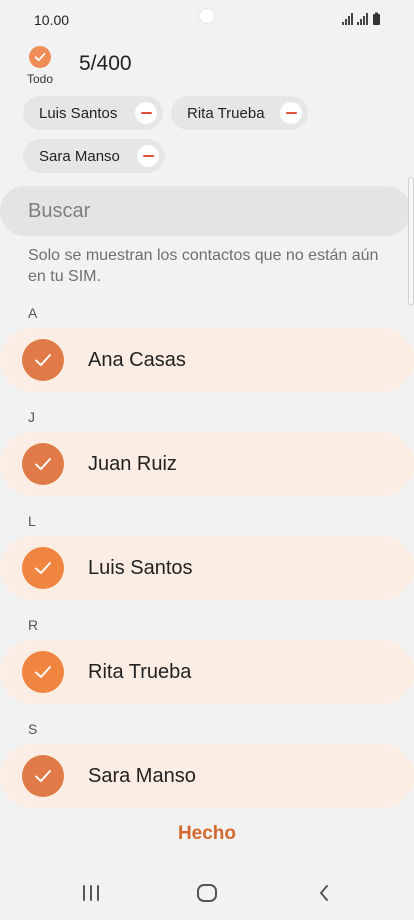 The height and width of the screenshot is (920, 414). I want to click on section-header: A, so click(33, 313).